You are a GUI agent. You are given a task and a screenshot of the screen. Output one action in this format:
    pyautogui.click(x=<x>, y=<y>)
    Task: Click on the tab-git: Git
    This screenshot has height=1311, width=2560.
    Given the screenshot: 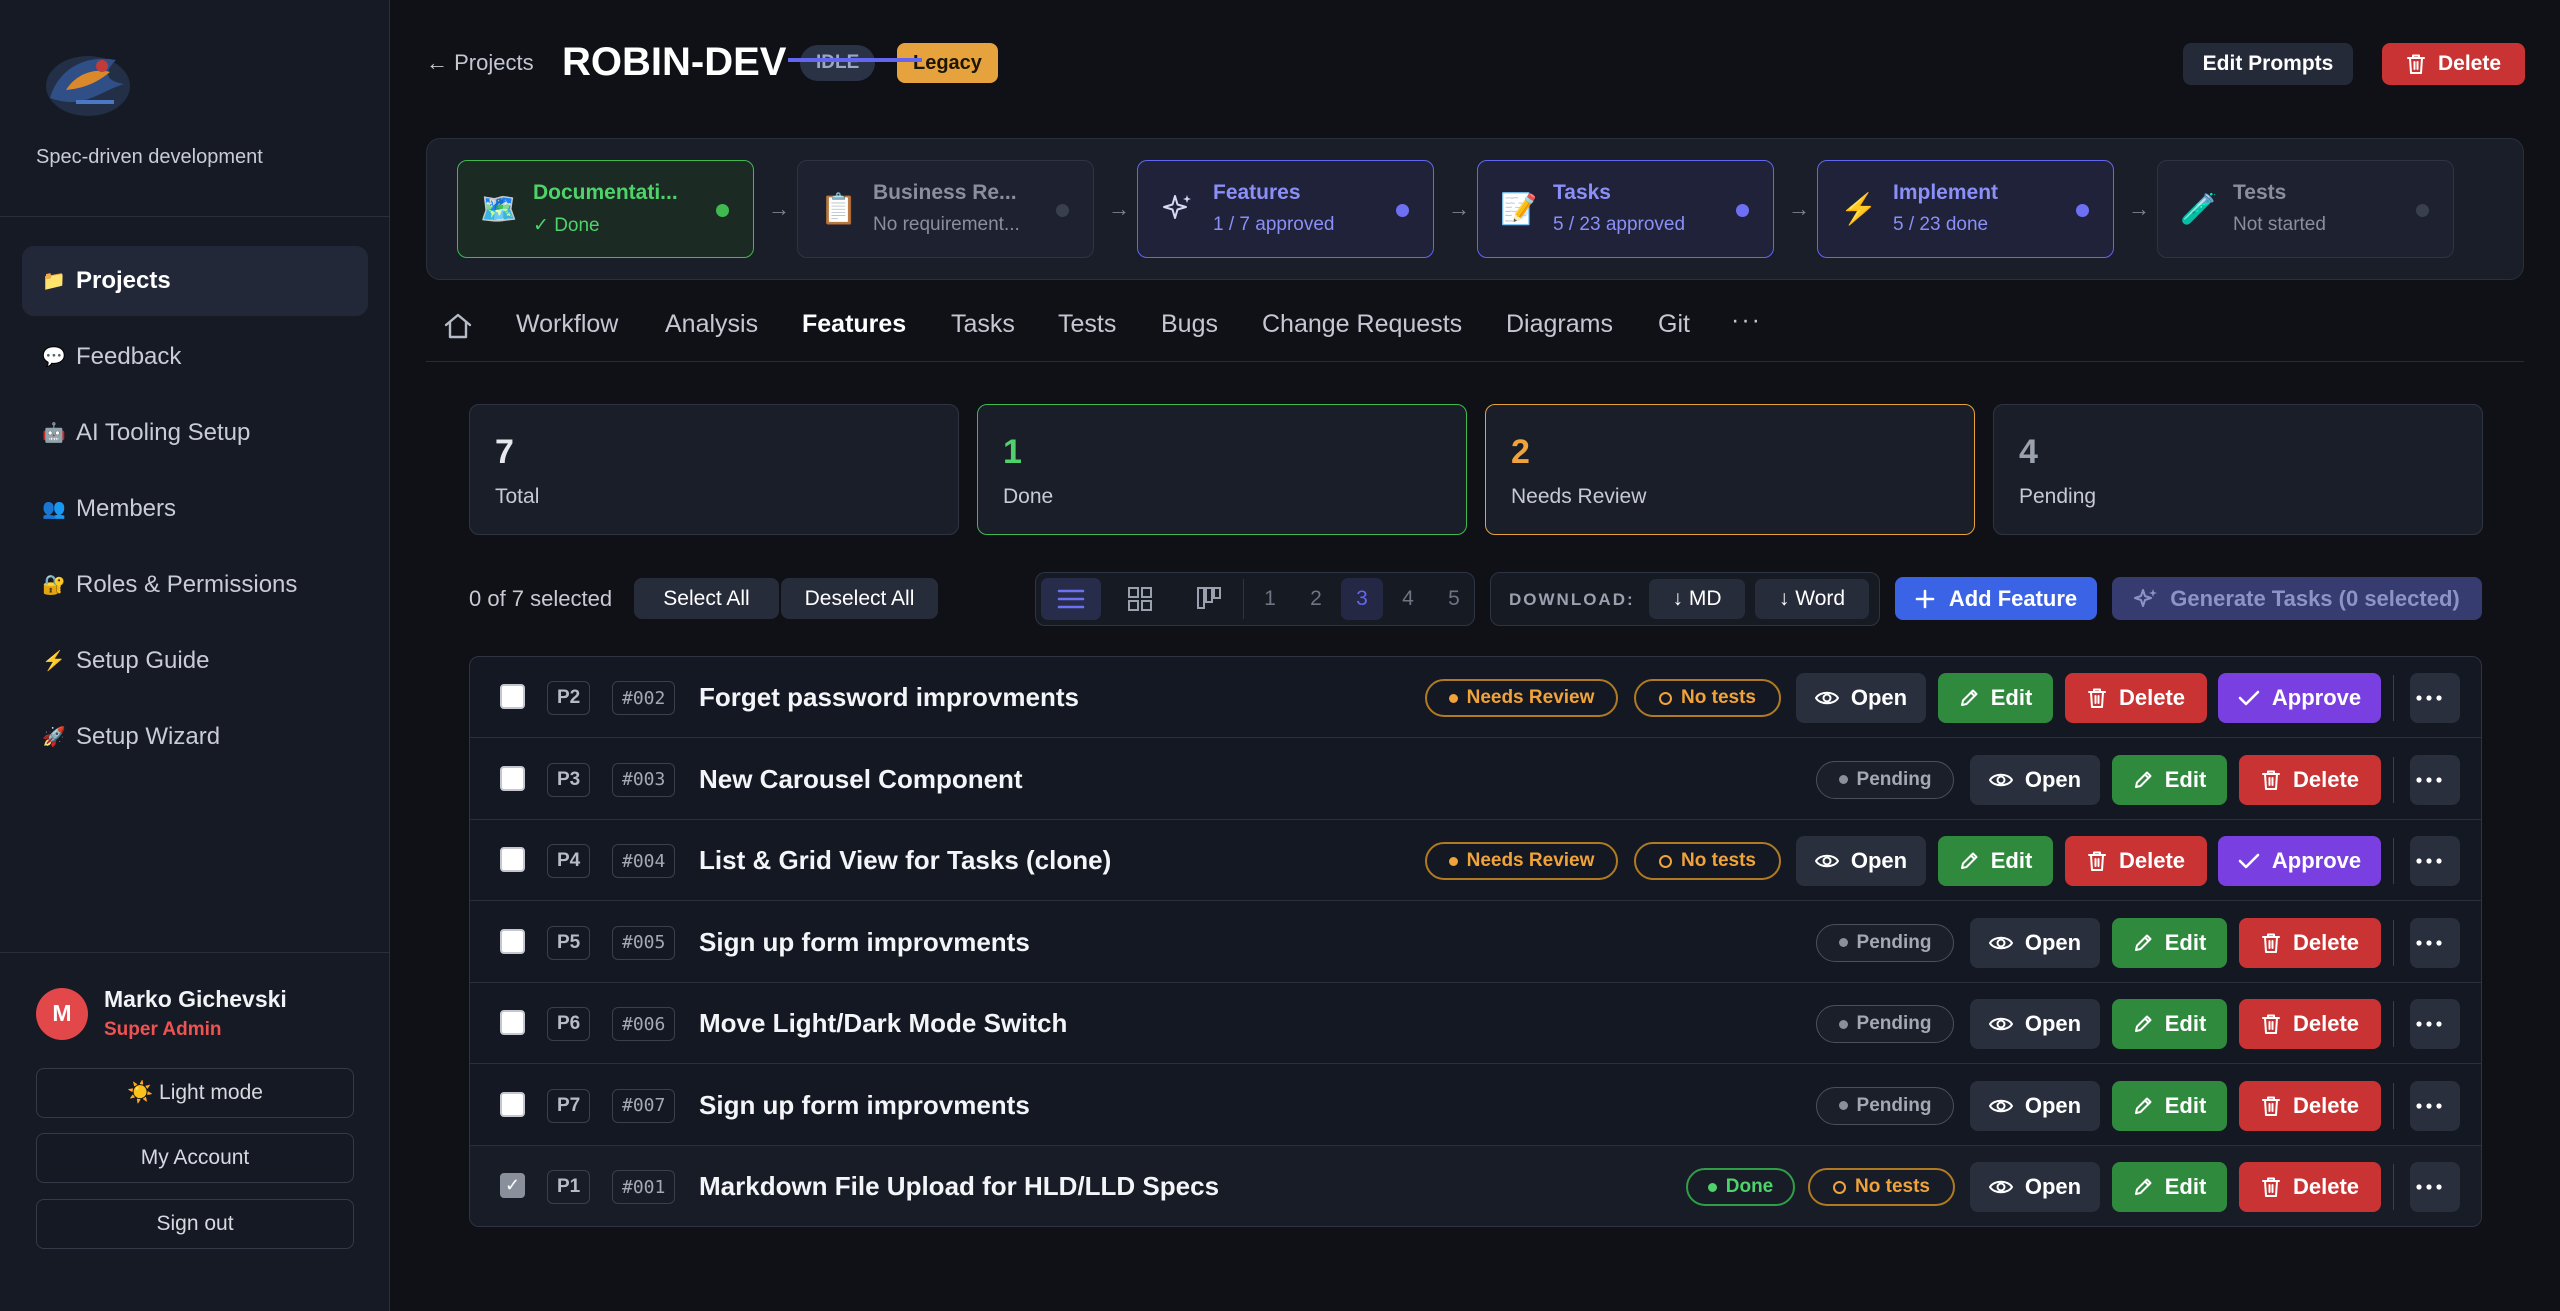 What is the action you would take?
    pyautogui.click(x=1674, y=324)
    